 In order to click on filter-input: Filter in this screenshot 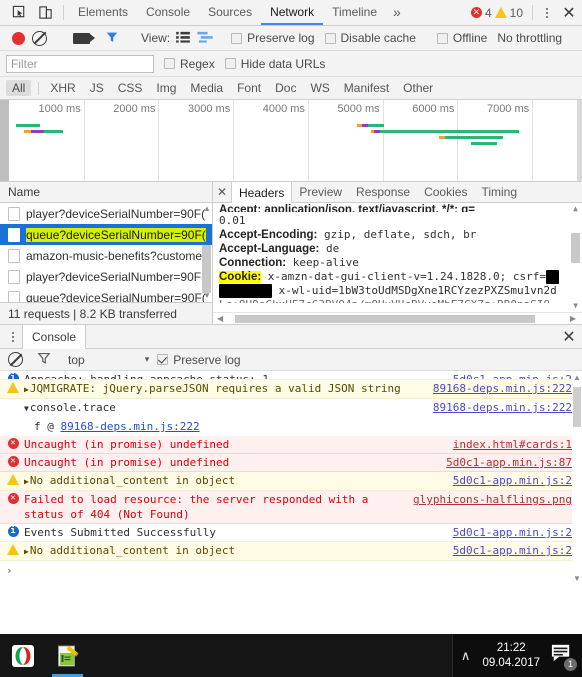, I will do `click(80, 63)`.